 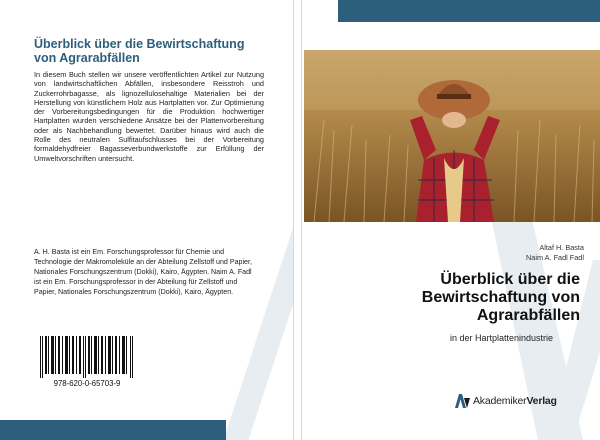 I want to click on front-top-bar, so click(x=469, y=11).